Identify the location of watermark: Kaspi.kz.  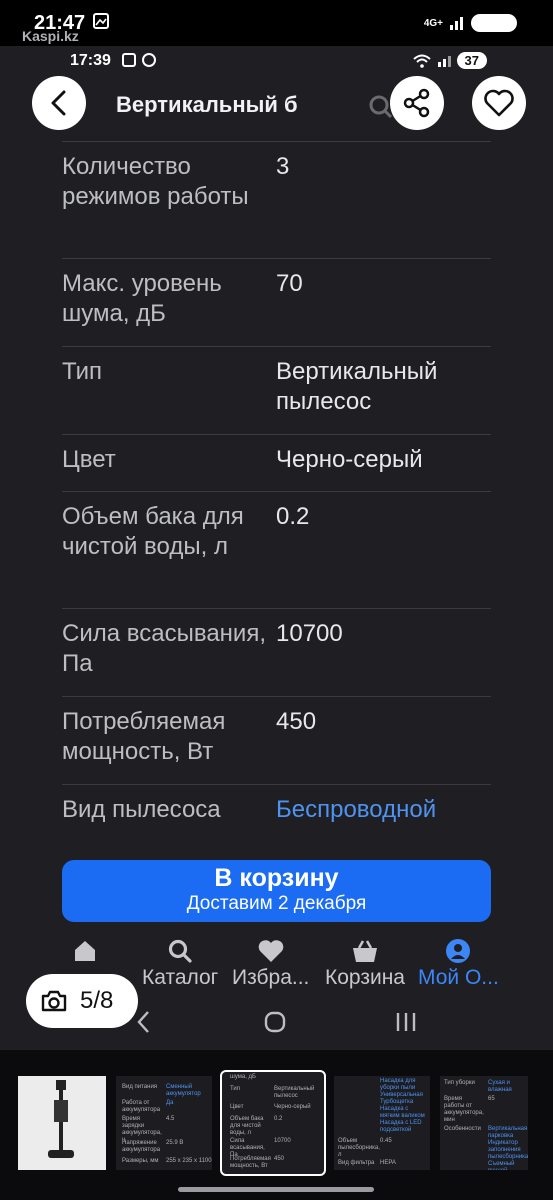
(50, 36).